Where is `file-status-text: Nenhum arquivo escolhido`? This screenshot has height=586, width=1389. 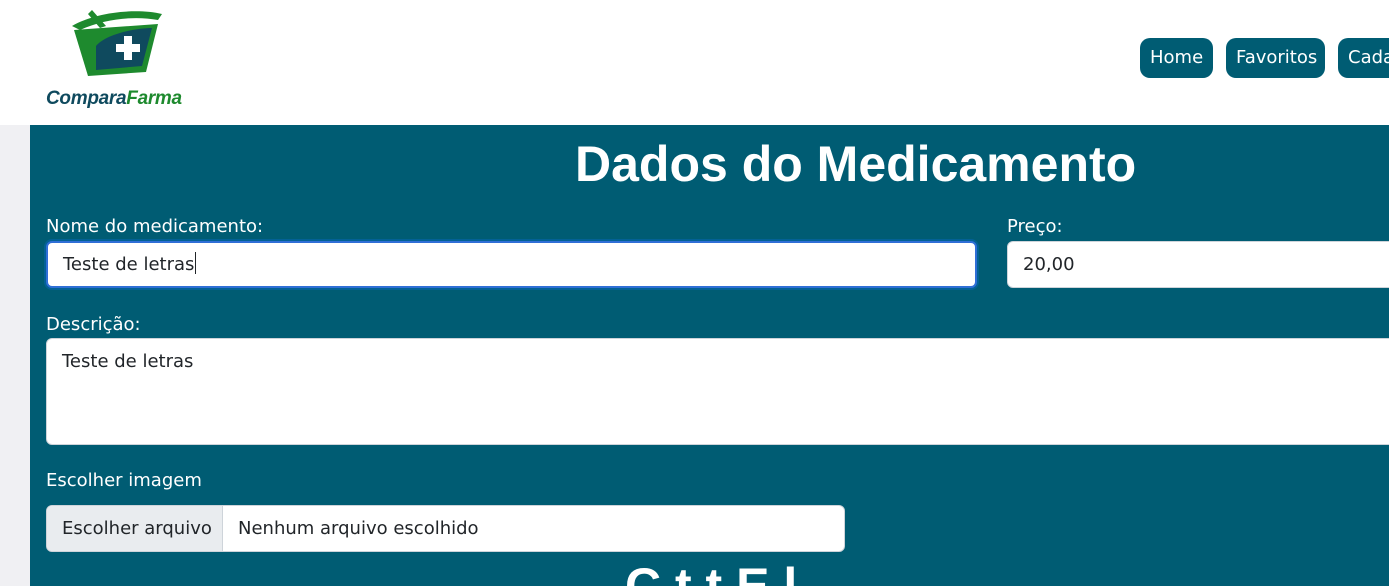
file-status-text: Nenhum arquivo escolhido is located at coordinates (358, 528).